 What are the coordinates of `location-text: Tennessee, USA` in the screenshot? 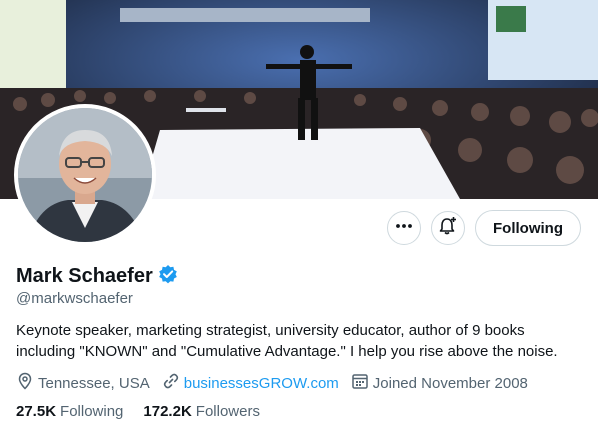 It's located at (94, 383).